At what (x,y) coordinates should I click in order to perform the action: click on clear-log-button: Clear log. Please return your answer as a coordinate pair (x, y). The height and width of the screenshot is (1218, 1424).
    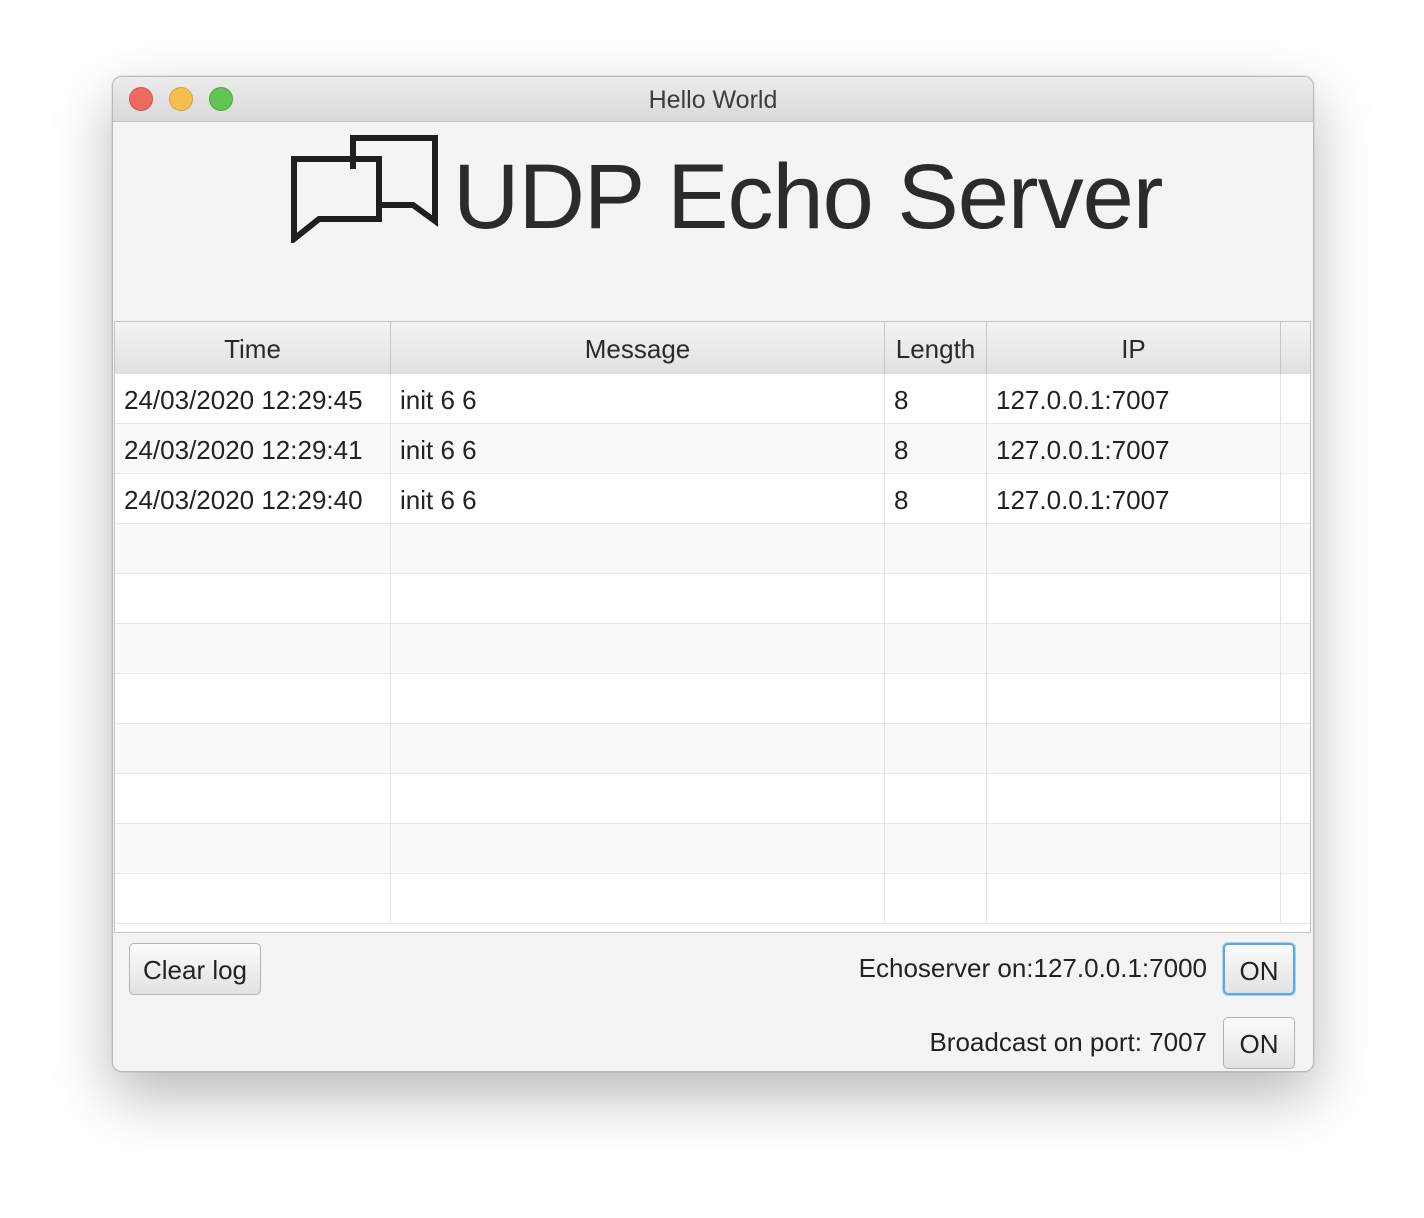
    Looking at the image, I should click on (195, 969).